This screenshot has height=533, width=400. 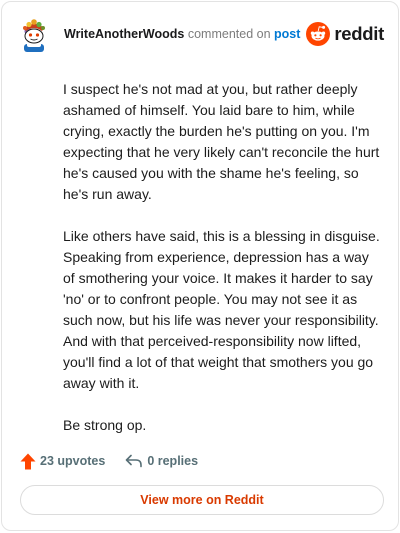 What do you see at coordinates (124, 34) in the screenshot?
I see `username-link: WriteAnotherWoods` at bounding box center [124, 34].